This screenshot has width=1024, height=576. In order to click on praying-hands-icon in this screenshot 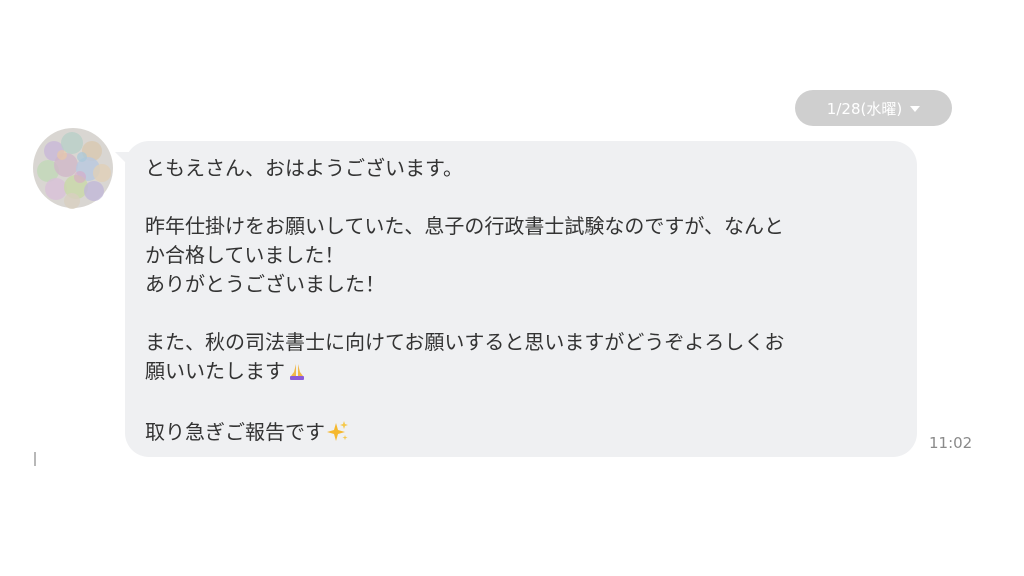, I will do `click(297, 374)`.